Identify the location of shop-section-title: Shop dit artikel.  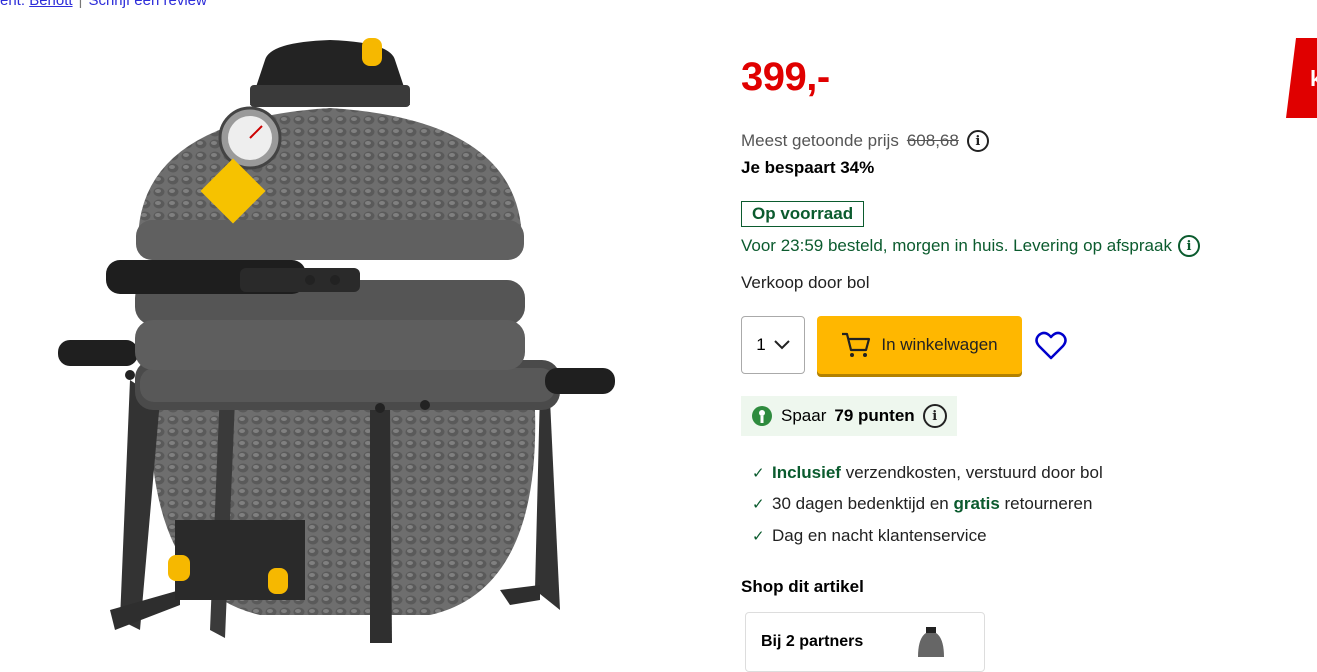
(802, 586).